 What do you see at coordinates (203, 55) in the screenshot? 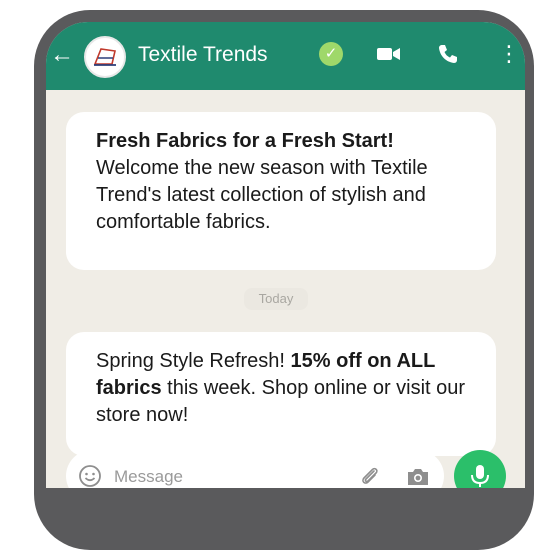
I see `chat-title: Textile Trends` at bounding box center [203, 55].